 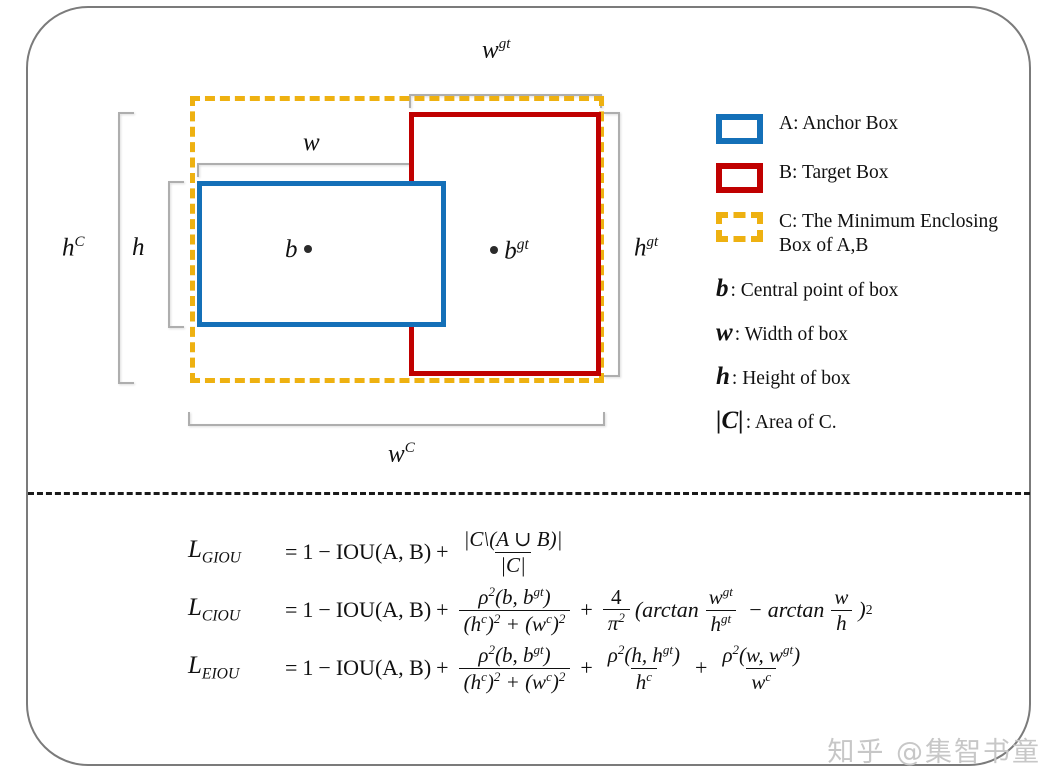 What do you see at coordinates (768, 676) in the screenshot?
I see `wc-sup: c` at bounding box center [768, 676].